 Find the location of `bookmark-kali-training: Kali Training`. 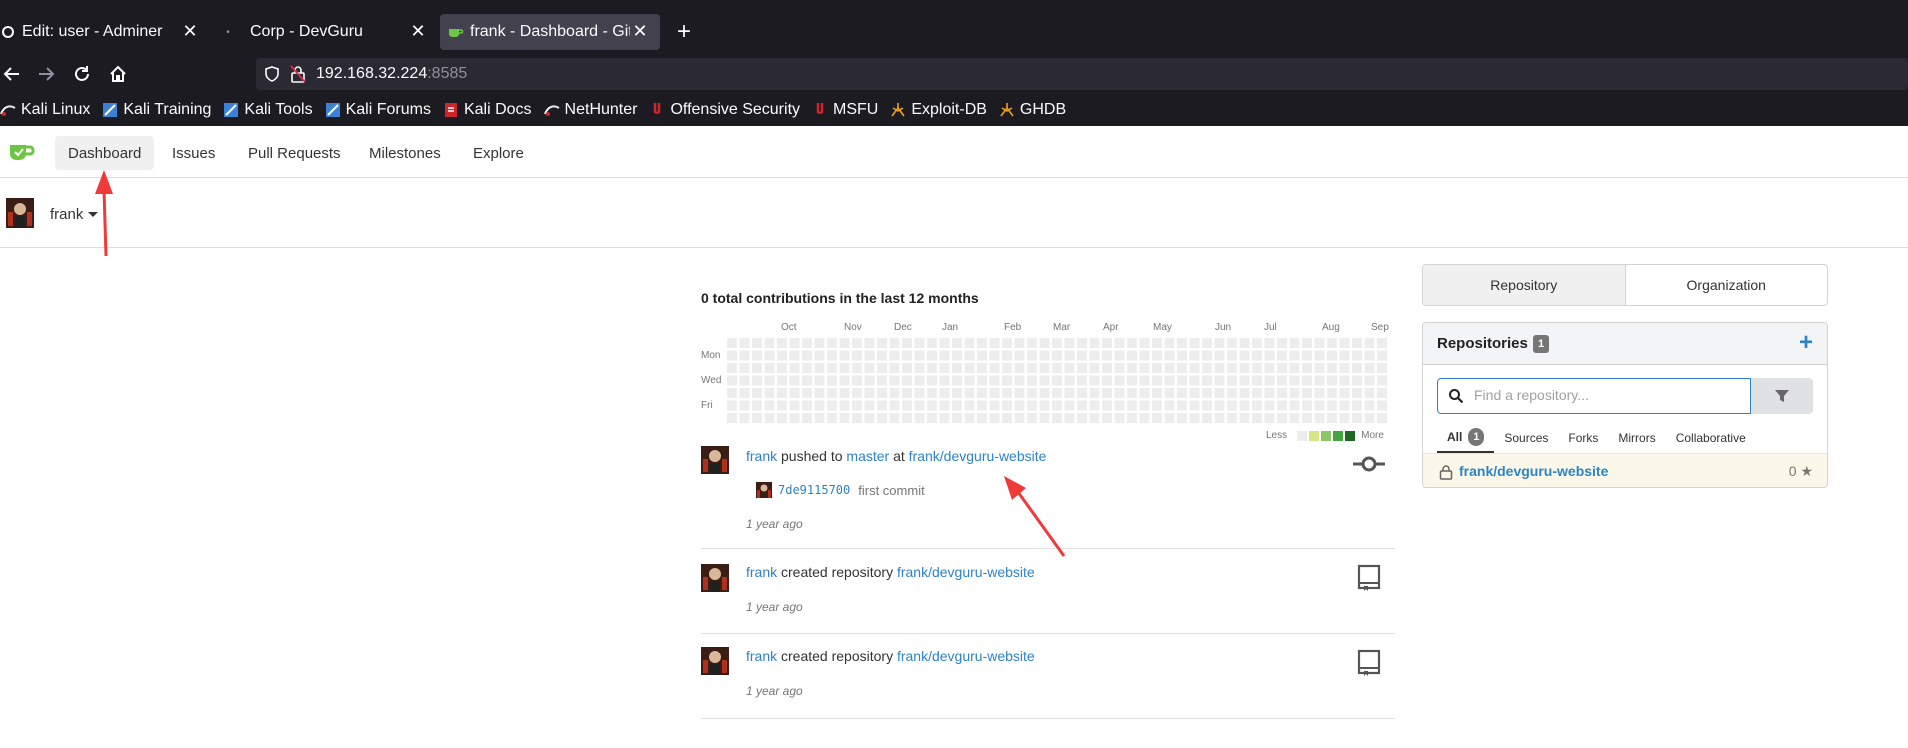

bookmark-kali-training: Kali Training is located at coordinates (156, 110).